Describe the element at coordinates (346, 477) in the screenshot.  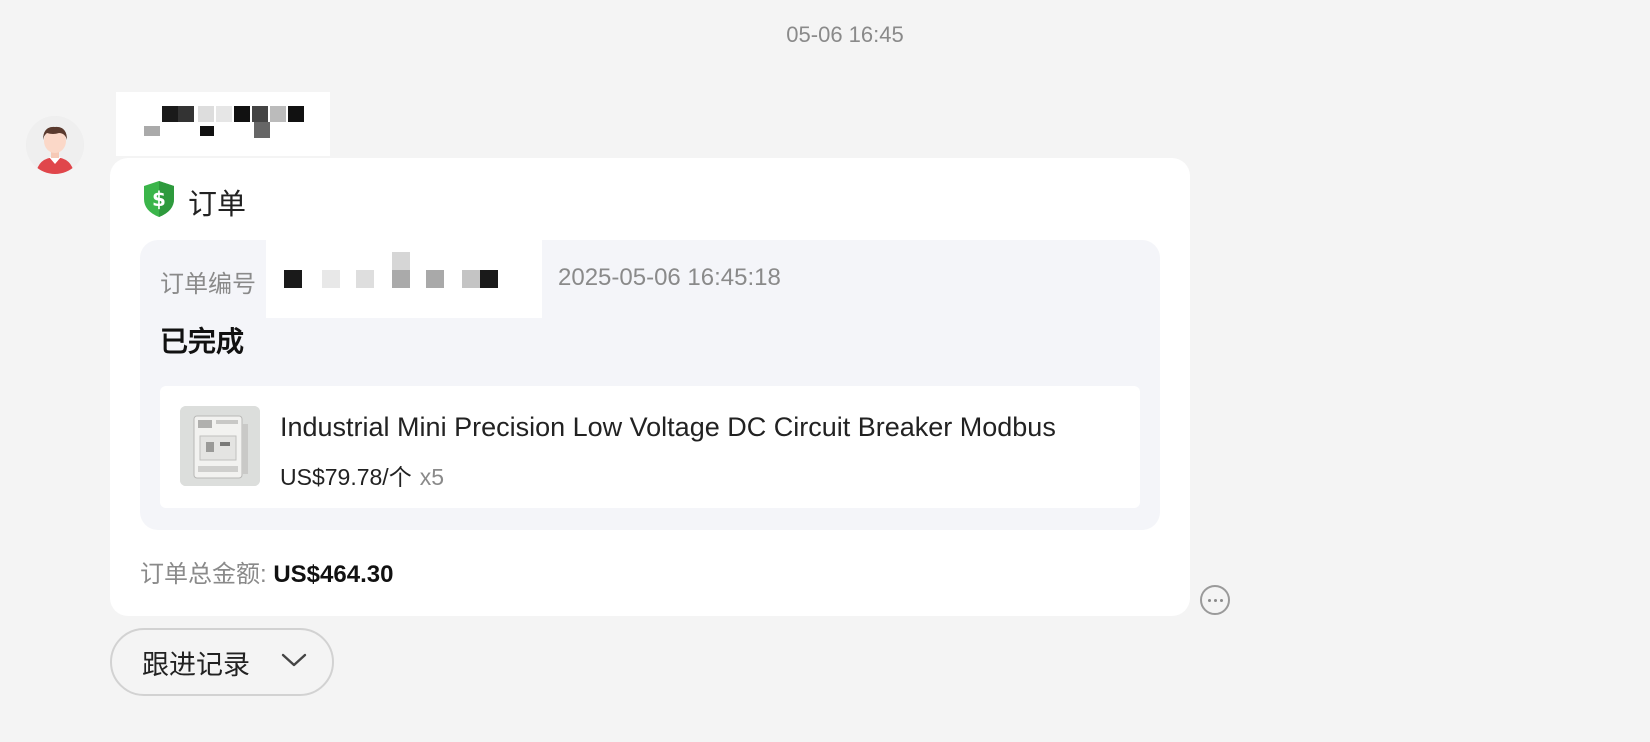
I see `product-price: US$79.78/个` at that location.